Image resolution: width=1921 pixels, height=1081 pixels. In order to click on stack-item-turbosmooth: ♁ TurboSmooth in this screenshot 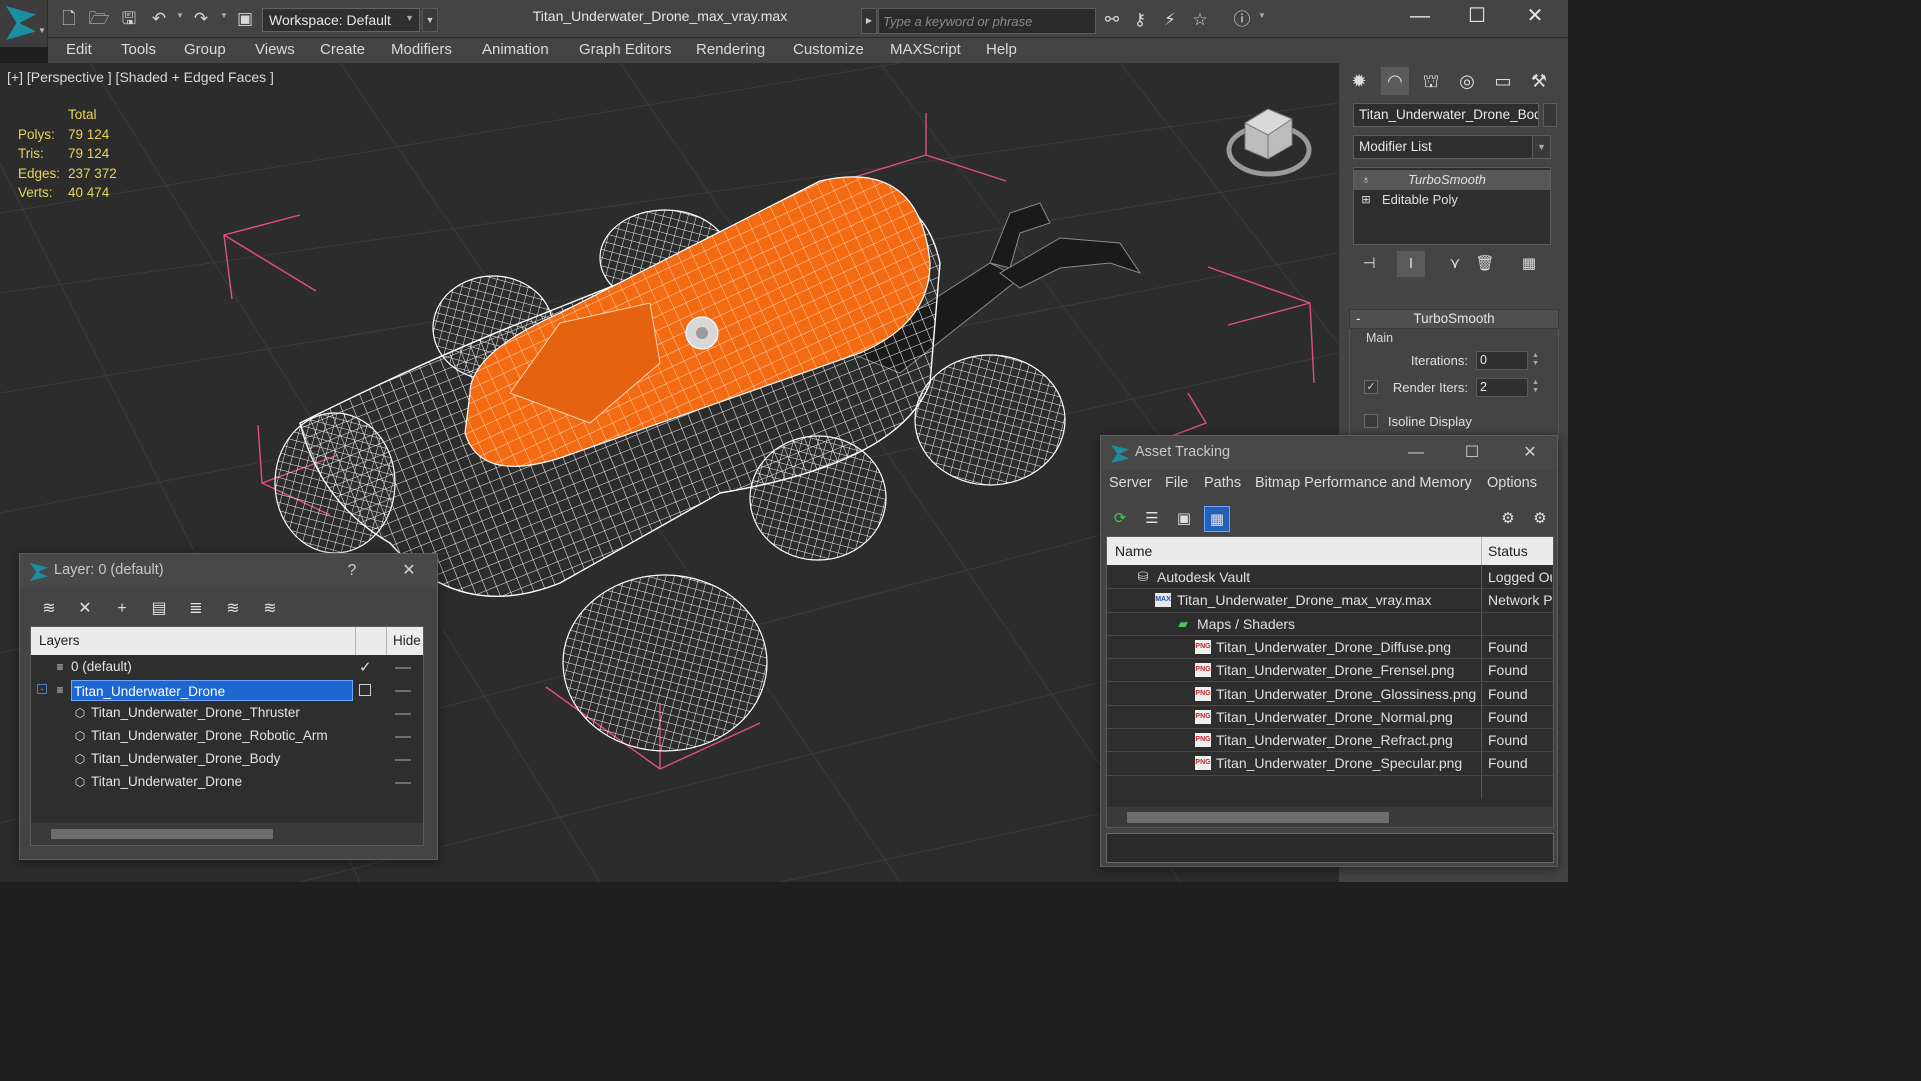, I will do `click(1452, 180)`.